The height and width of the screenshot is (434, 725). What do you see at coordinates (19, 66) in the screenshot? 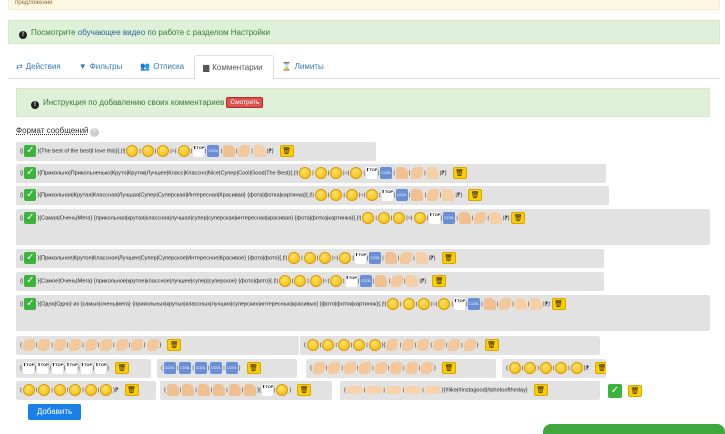
I see `exchange-icon: ⇄` at bounding box center [19, 66].